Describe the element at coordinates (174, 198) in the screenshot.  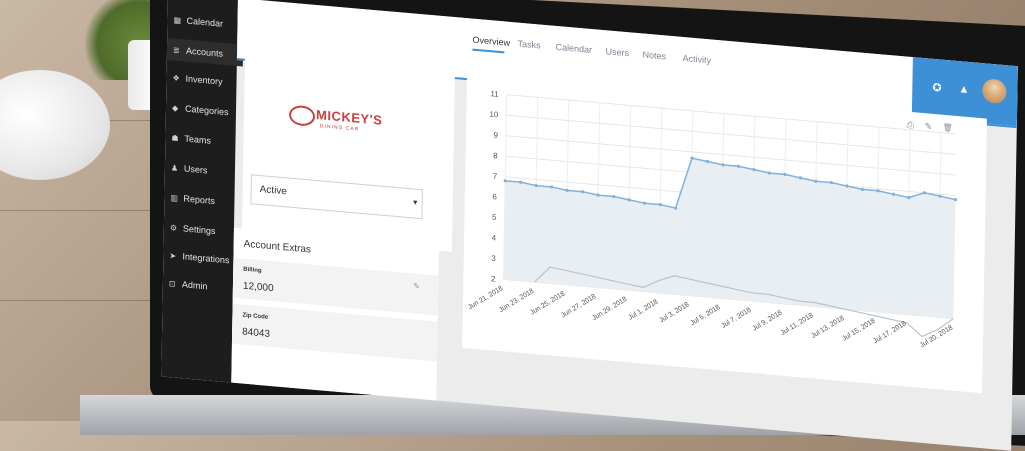
I see `reports-icon: ▥` at that location.